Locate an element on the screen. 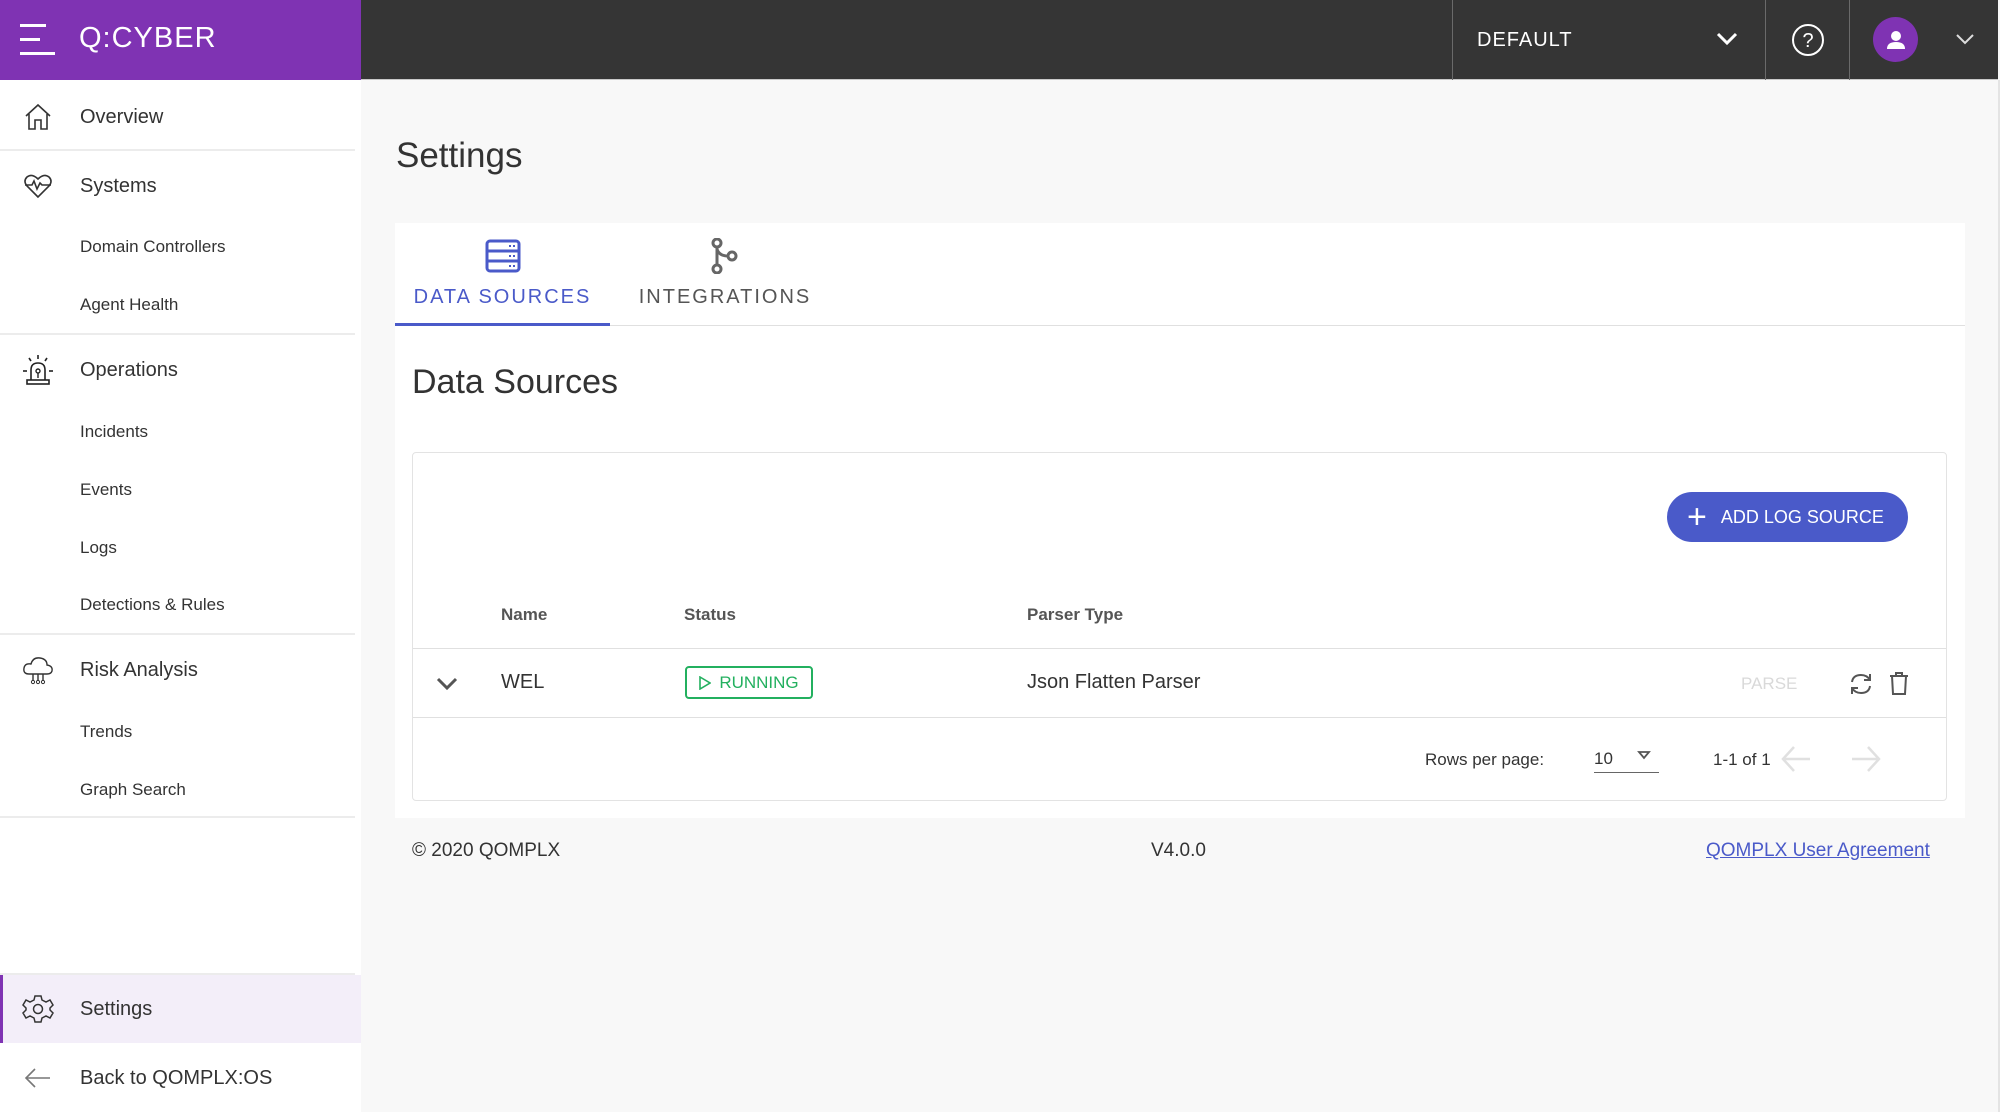 The height and width of the screenshot is (1112, 2000). sidebar-item-incidents: Incidents is located at coordinates (114, 432).